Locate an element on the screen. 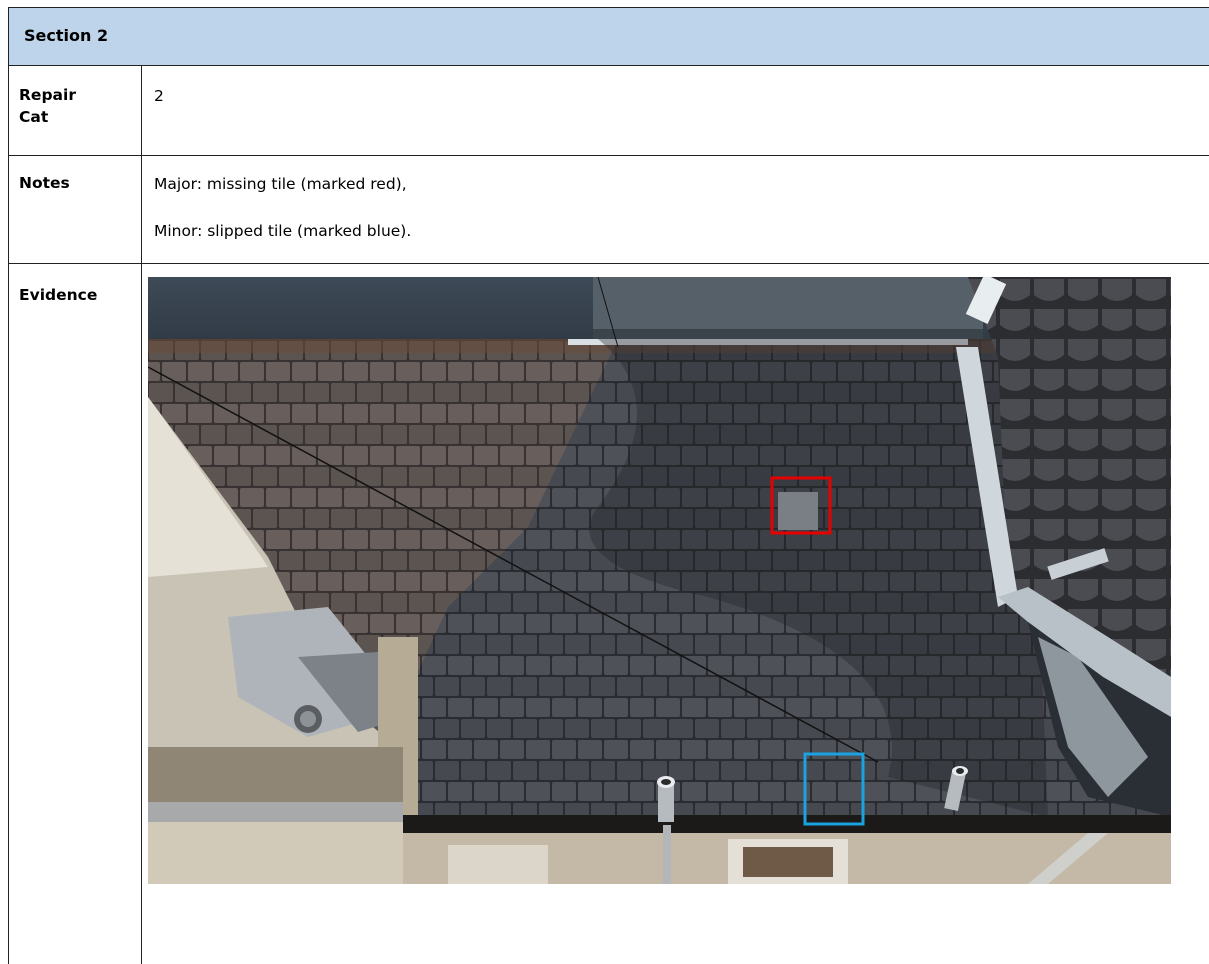  repair-cat-row: Repair Cat 2 is located at coordinates (608, 111).